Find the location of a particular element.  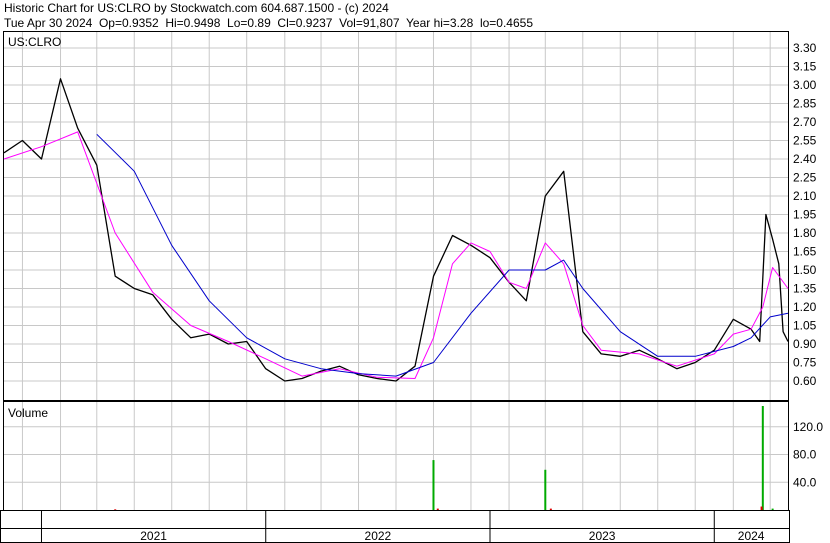

price-tick-label: 1.35 is located at coordinates (805, 289).